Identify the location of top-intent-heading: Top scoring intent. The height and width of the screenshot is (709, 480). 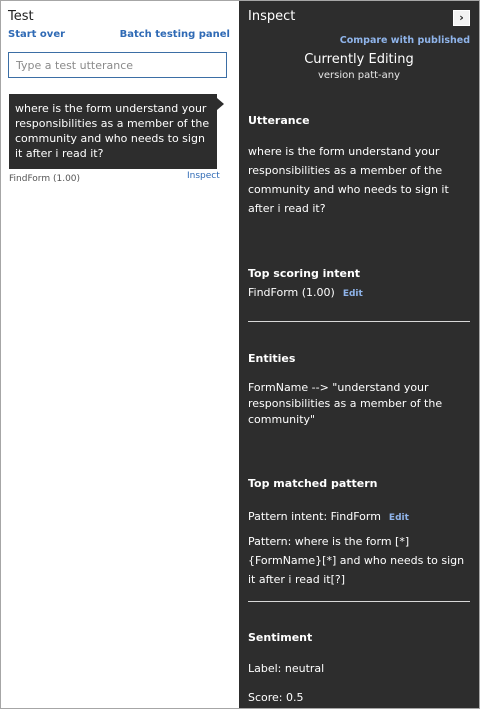
(304, 273).